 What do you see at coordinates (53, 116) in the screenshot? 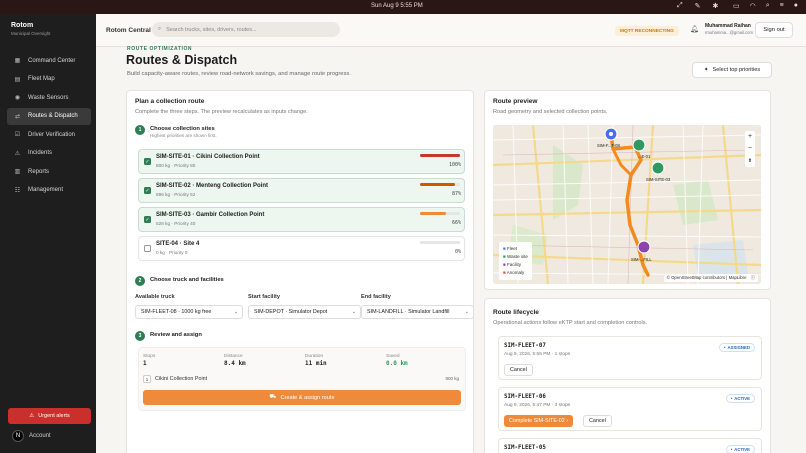
I see `sidebar-item-label: Routes & Dispatch` at bounding box center [53, 116].